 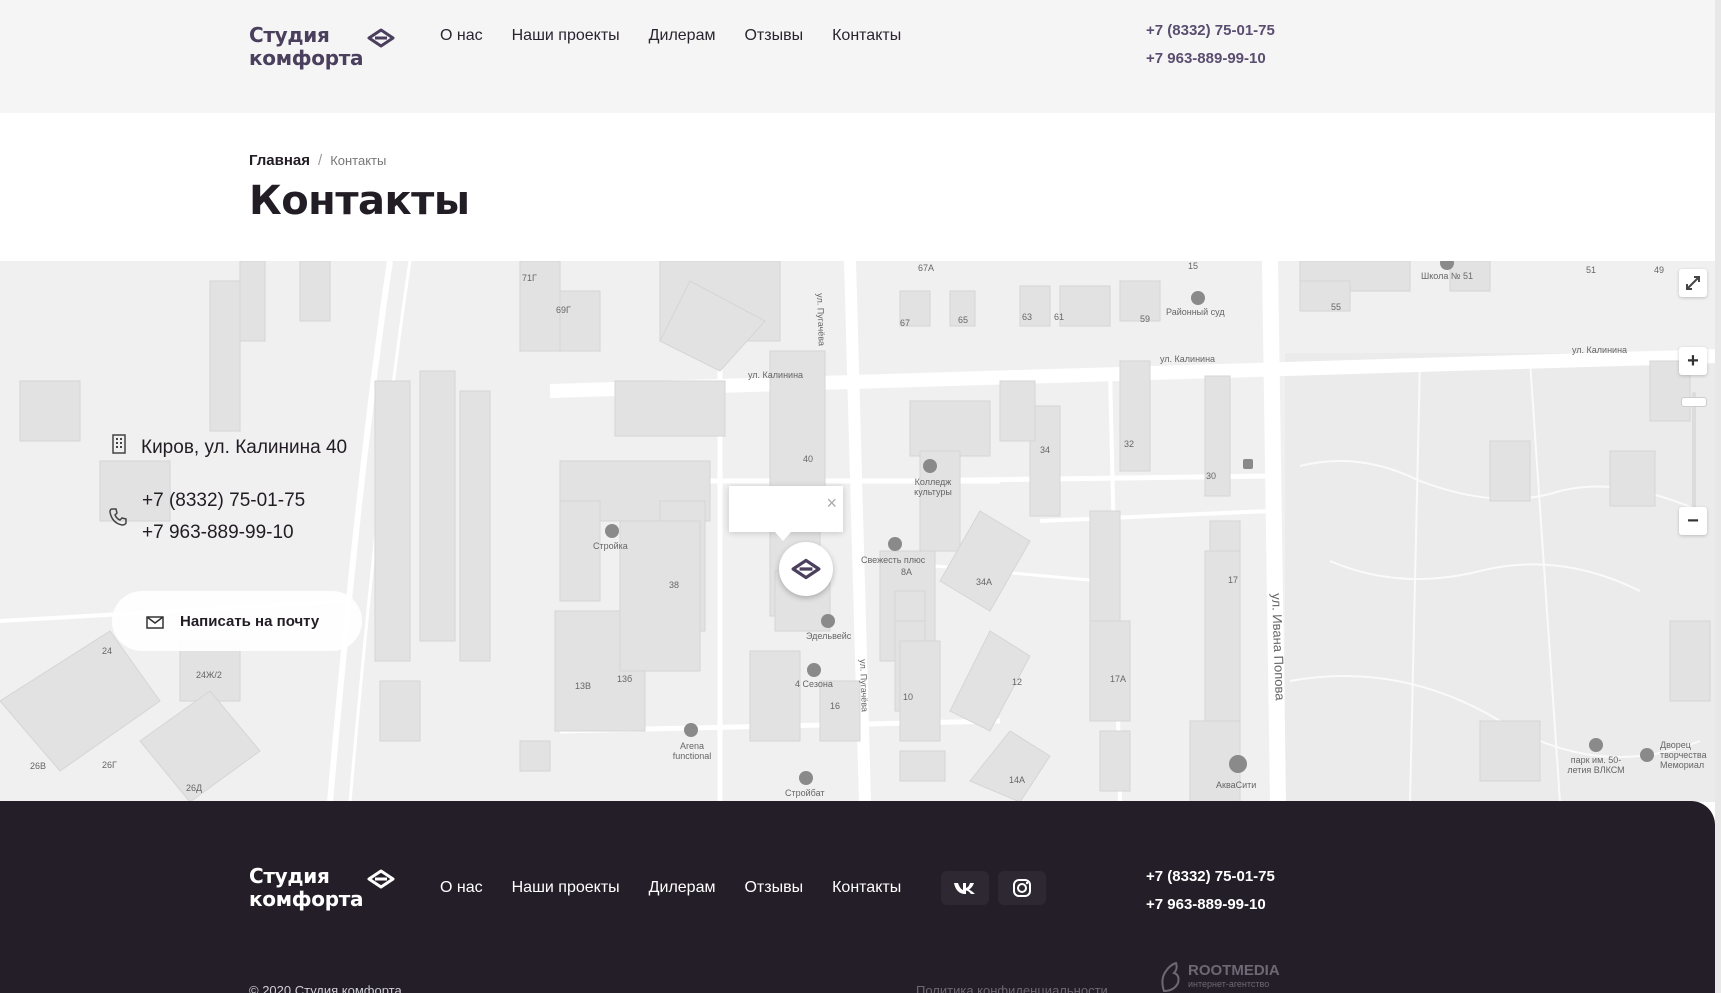 What do you see at coordinates (1683, 755) in the screenshot?
I see `place-label: Дворец творчества Мемориал` at bounding box center [1683, 755].